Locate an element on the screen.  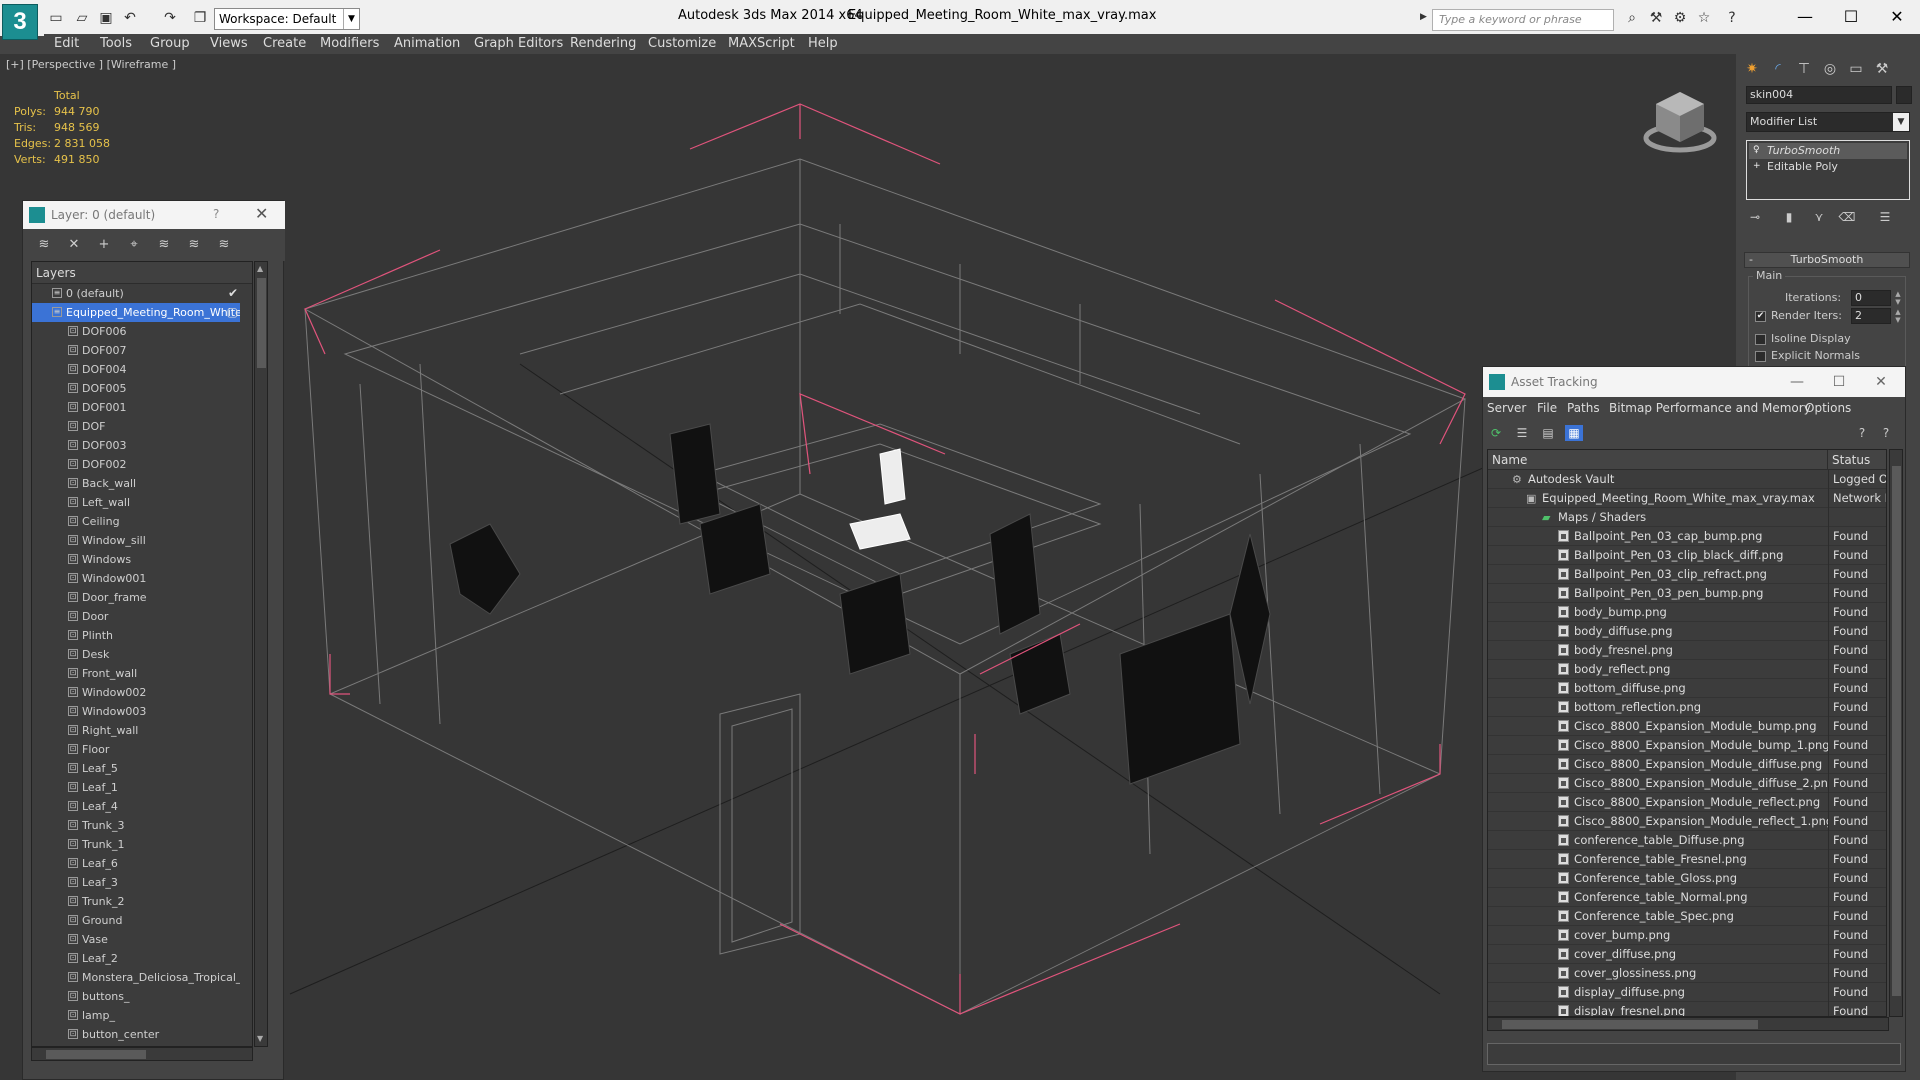
layer-object-row: ⊡ Window_sill is located at coordinates (136, 540).